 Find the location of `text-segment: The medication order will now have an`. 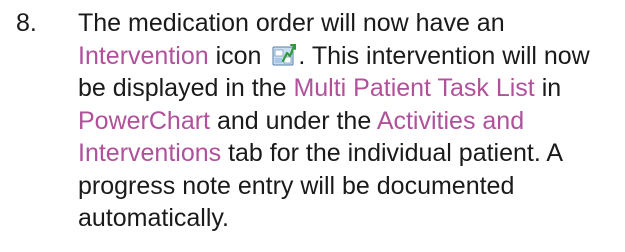

text-segment: The medication order will now have an is located at coordinates (291, 23).